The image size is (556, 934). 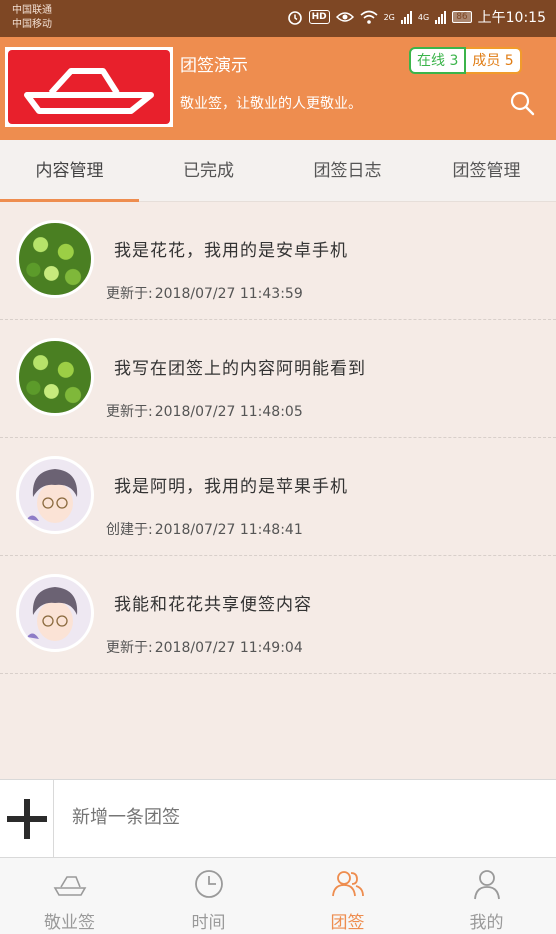 I want to click on note-text: 我写在团签上的内容阿明能看到, so click(x=240, y=369).